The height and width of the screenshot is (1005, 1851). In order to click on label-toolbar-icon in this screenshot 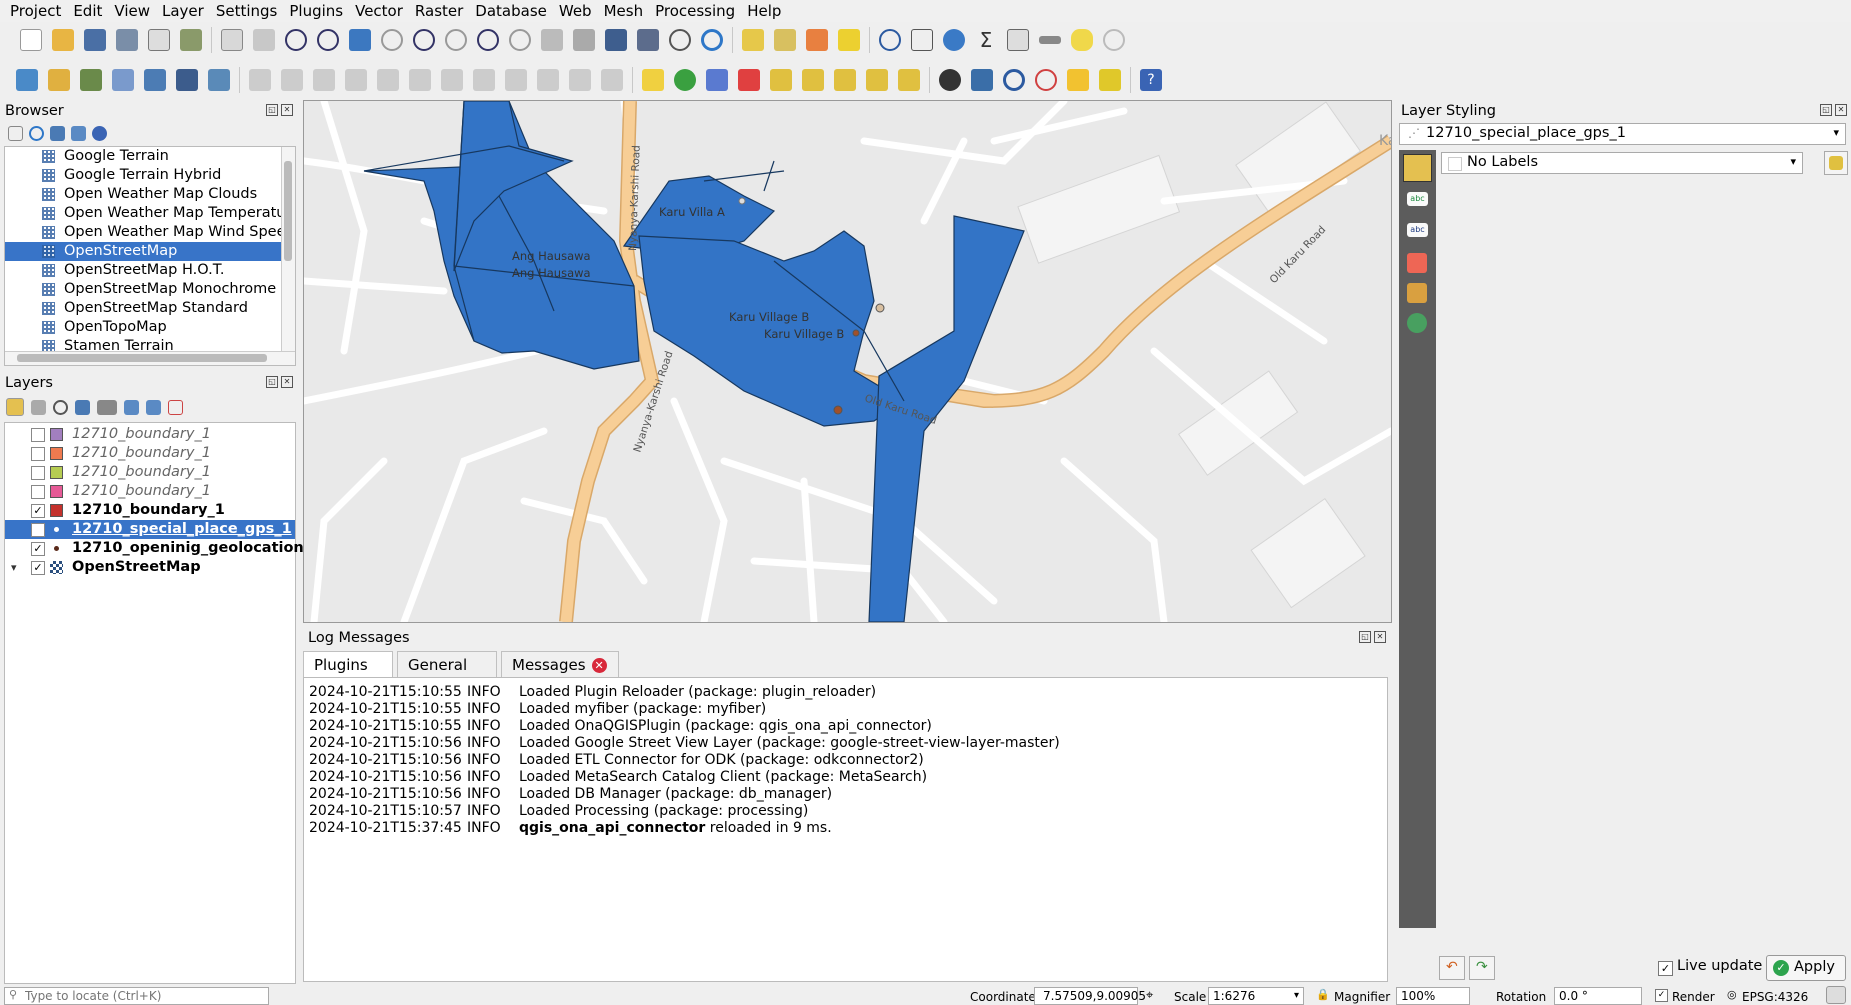, I will do `click(653, 80)`.